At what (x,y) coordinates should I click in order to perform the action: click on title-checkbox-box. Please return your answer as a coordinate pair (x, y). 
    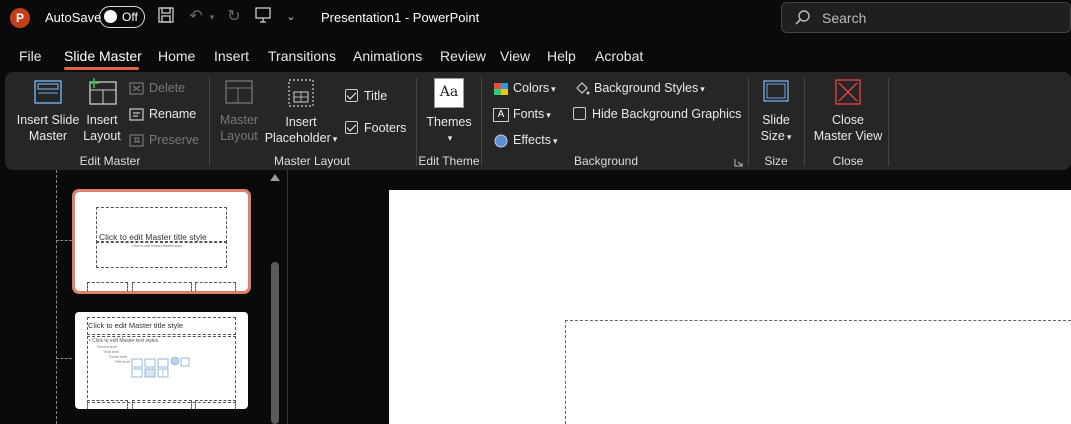
    Looking at the image, I should click on (351, 96).